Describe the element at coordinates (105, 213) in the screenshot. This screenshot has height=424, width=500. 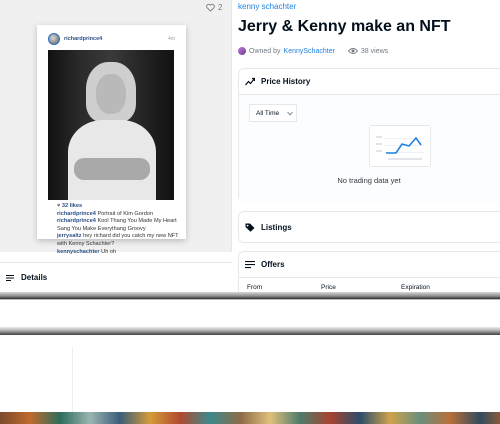
I see `caption-line: richardprince4 Portrait of Kim Gordon` at that location.